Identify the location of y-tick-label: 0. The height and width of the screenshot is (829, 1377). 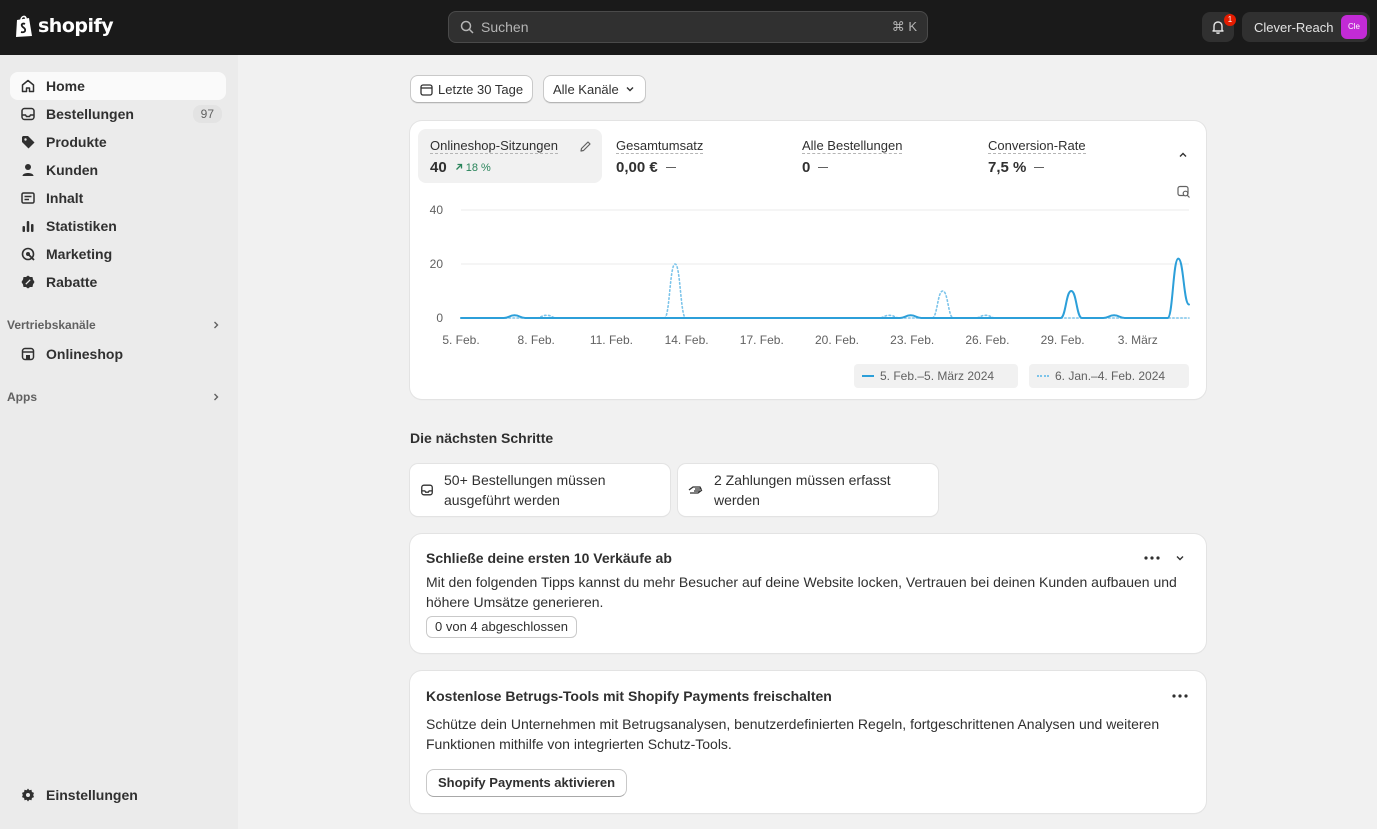
(439, 318).